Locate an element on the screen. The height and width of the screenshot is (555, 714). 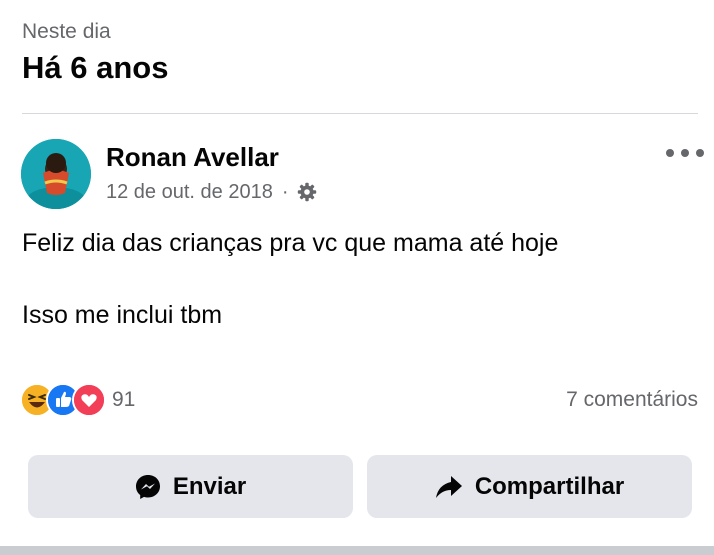
avatar is located at coordinates (56, 174).